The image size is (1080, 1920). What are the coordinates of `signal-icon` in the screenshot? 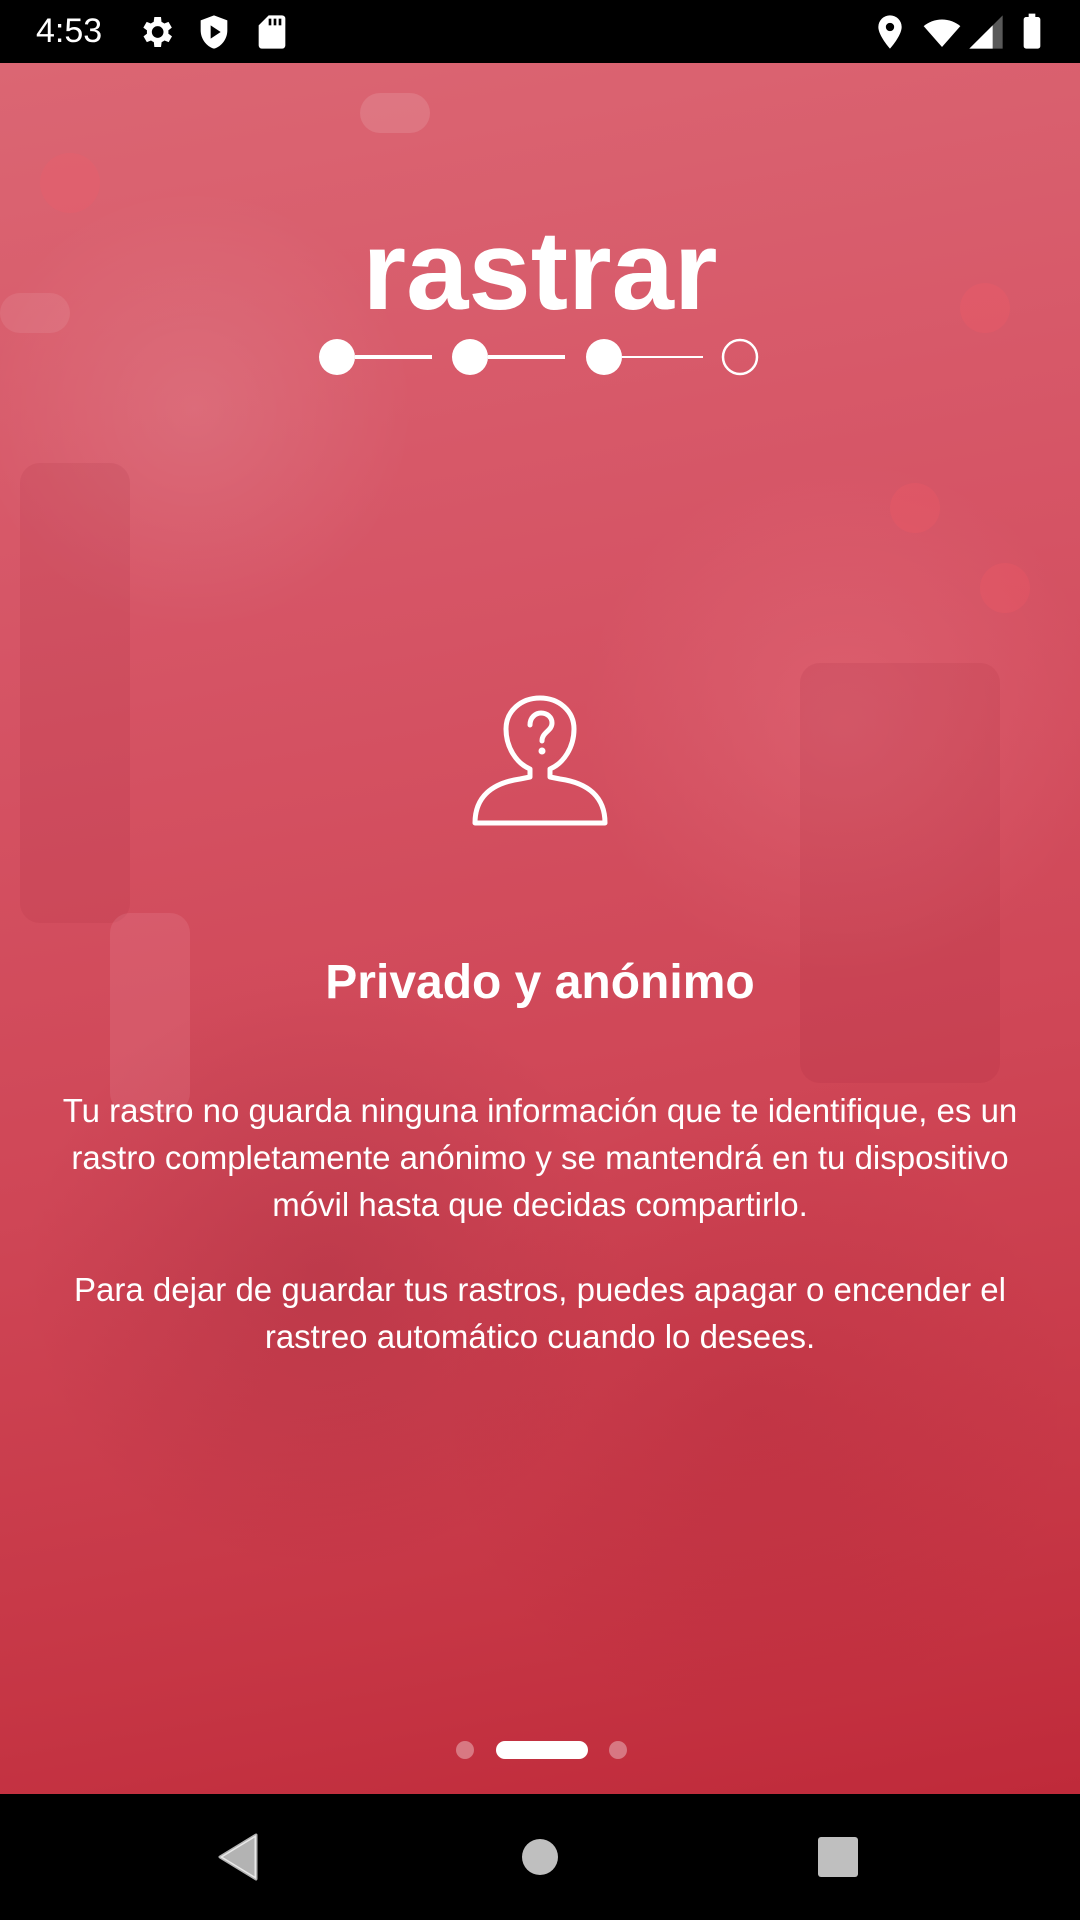 It's located at (986, 32).